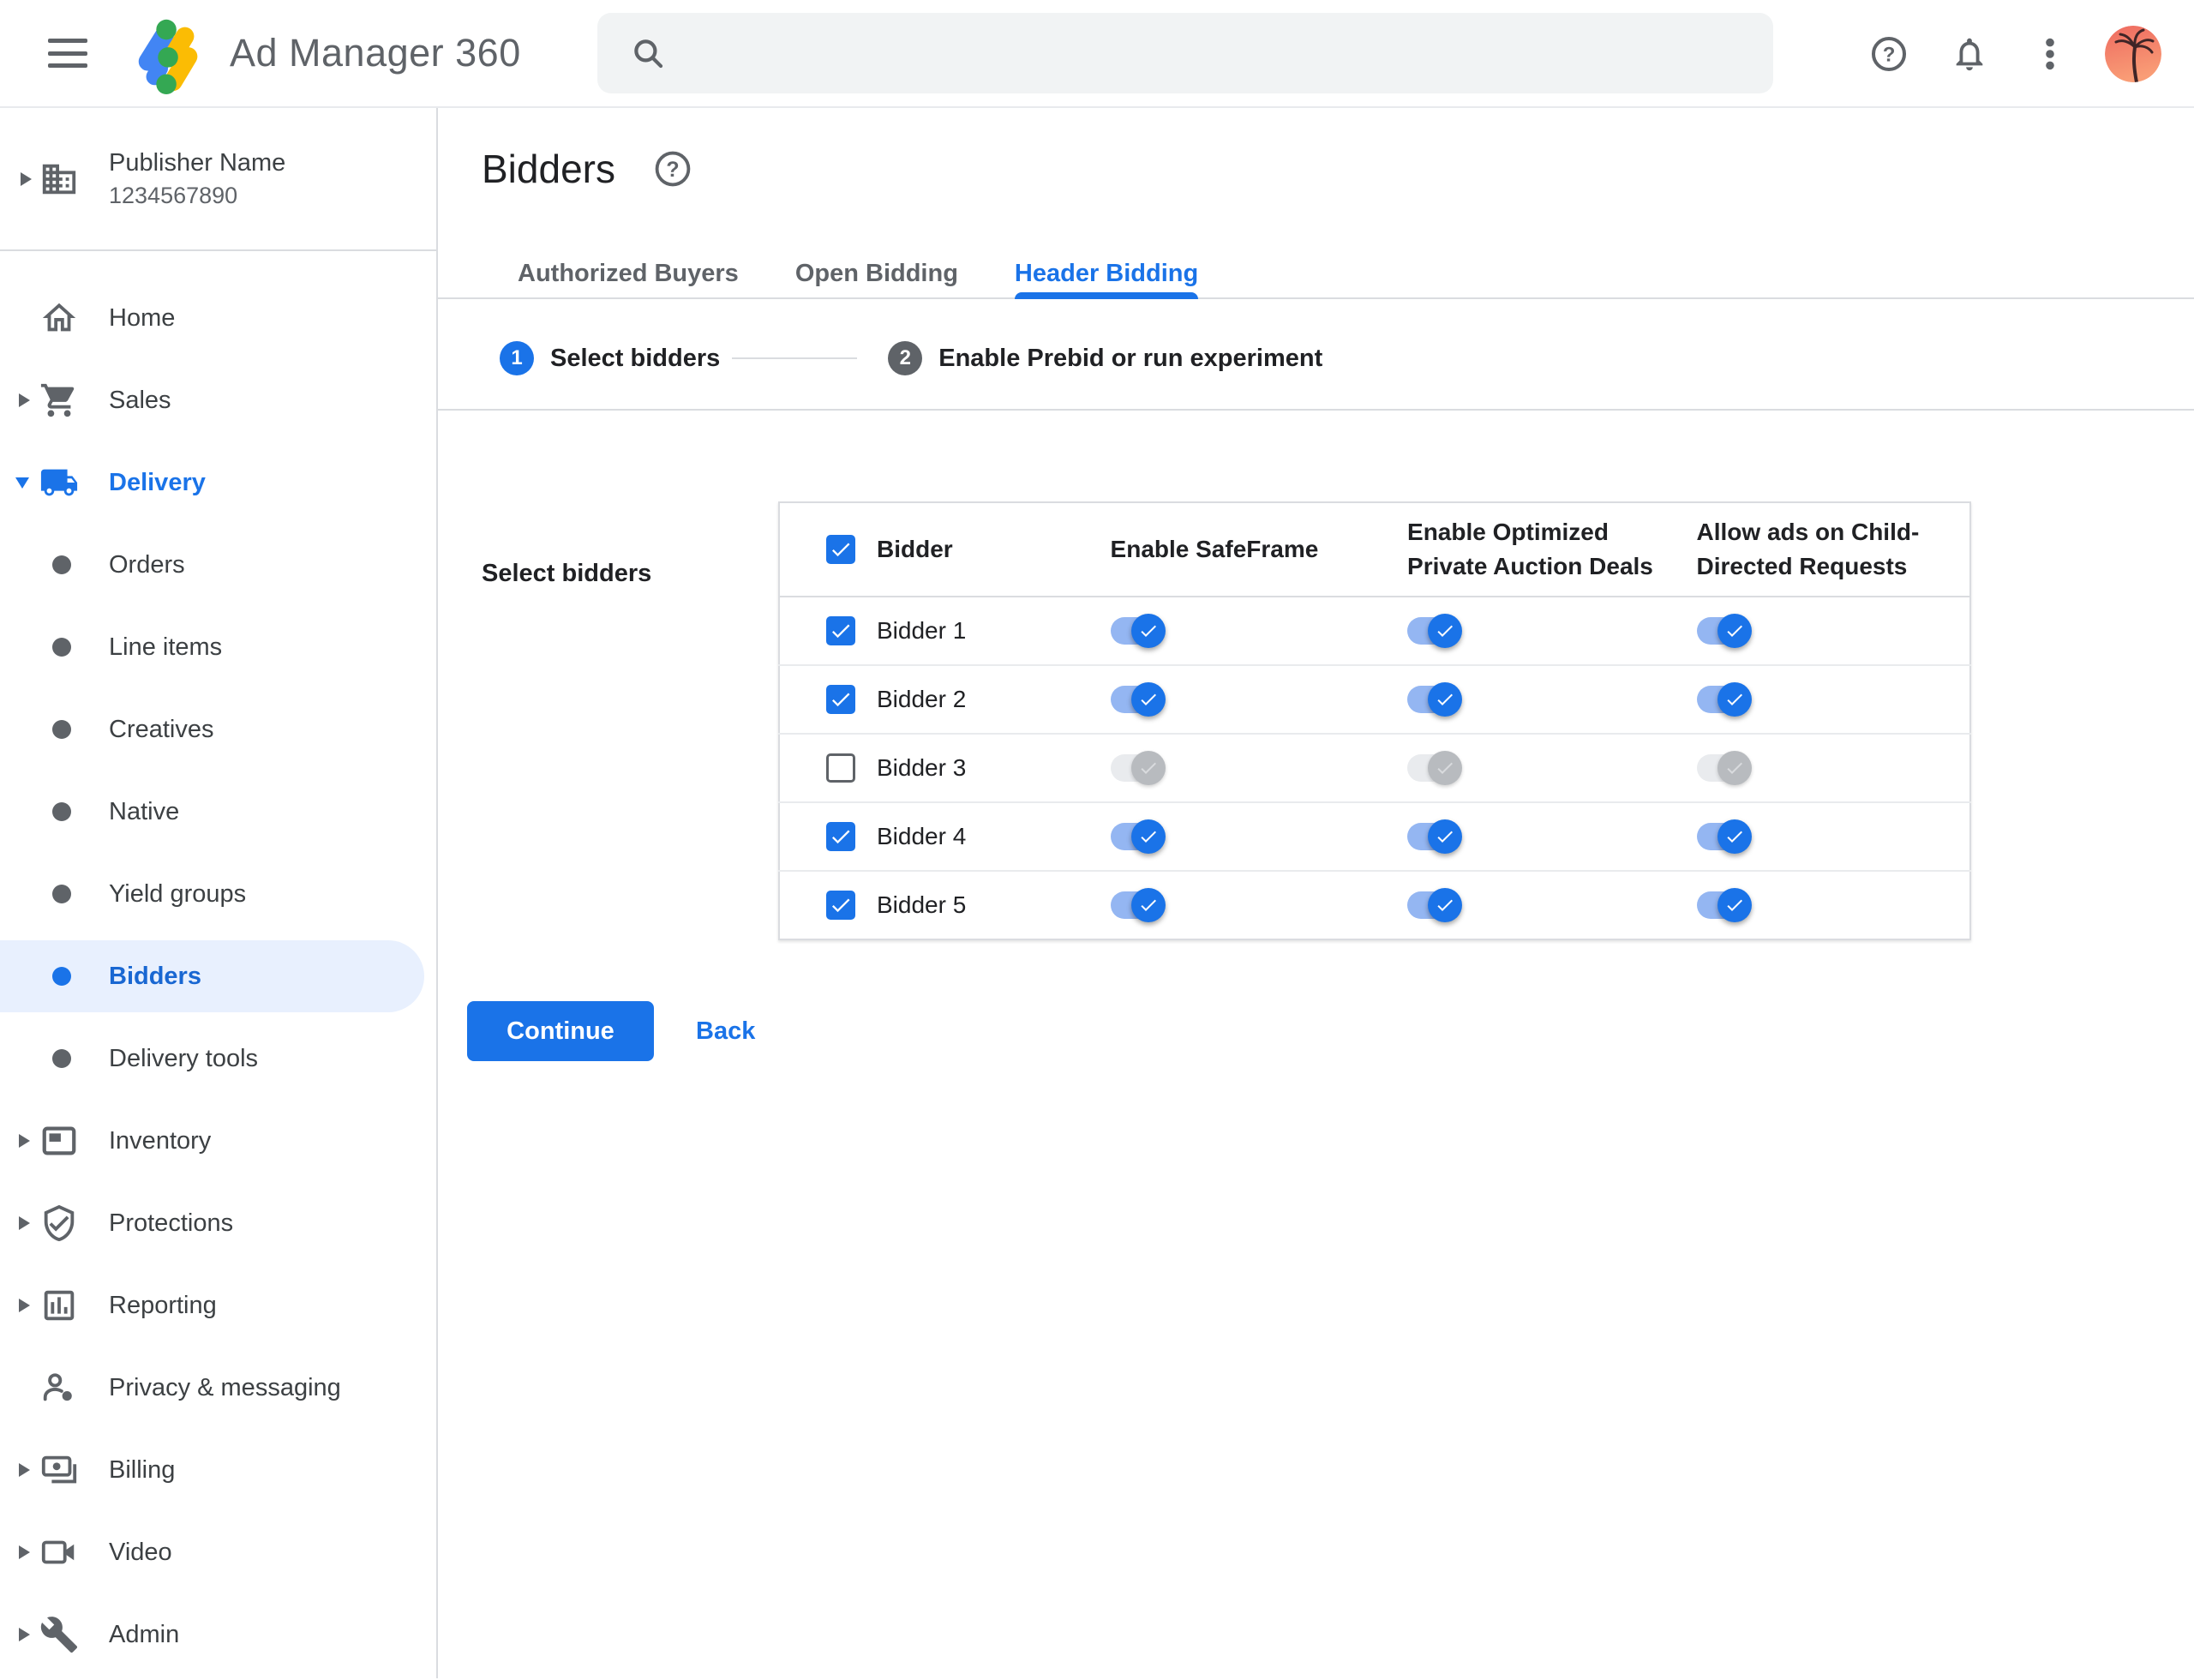 This screenshot has height=1680, width=2194. I want to click on sidebar-item-yield-groups: Yield groups, so click(218, 894).